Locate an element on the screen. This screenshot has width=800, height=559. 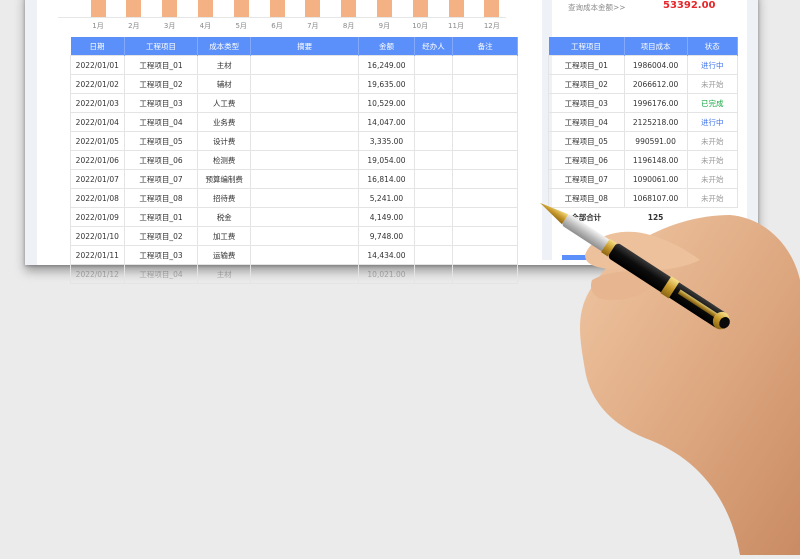
amount-cell: 5,241.00 is located at coordinates (386, 198).